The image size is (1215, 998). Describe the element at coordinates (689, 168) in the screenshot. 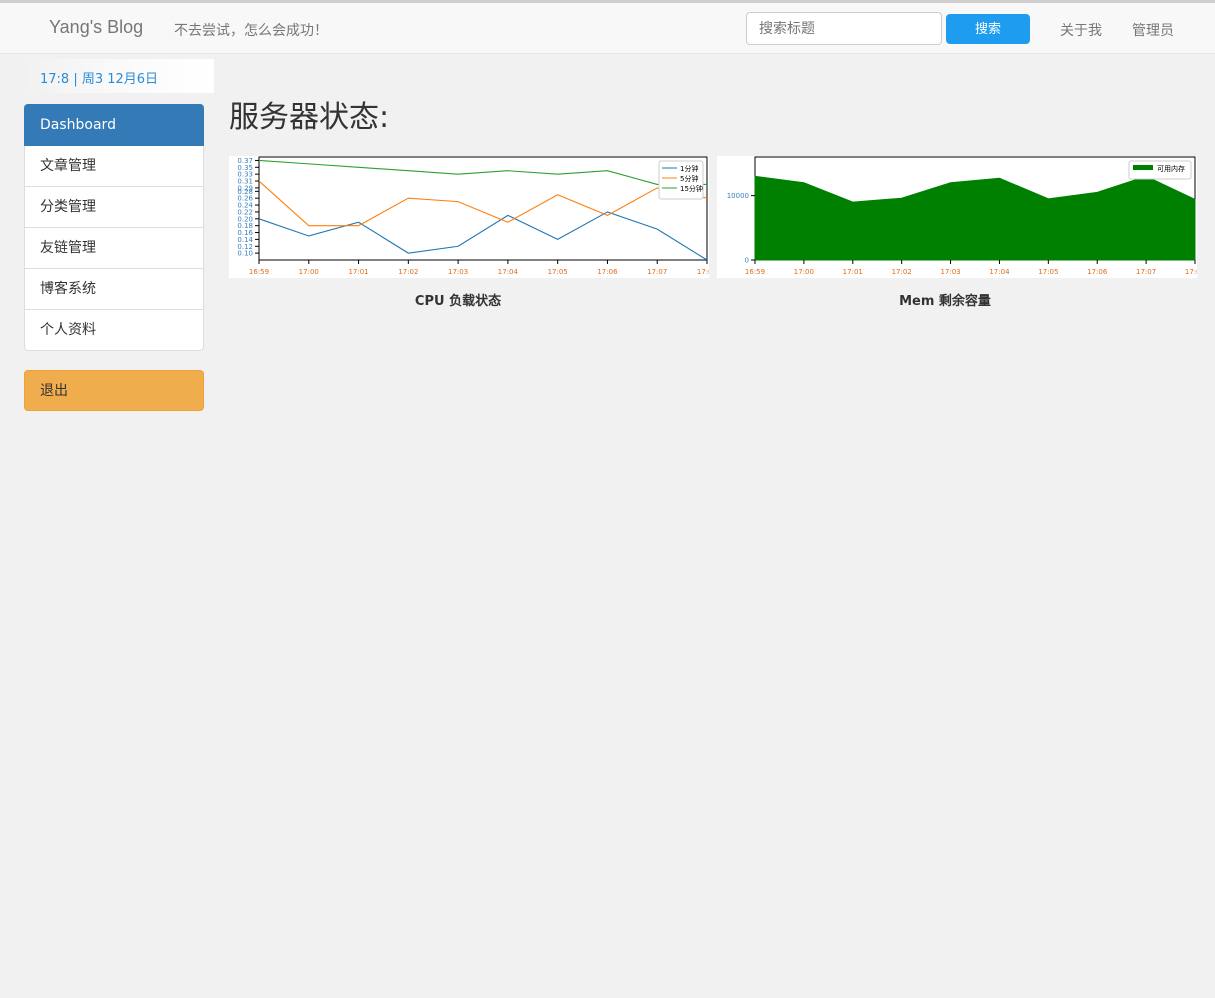

I see `legend-label: 1分钟` at that location.